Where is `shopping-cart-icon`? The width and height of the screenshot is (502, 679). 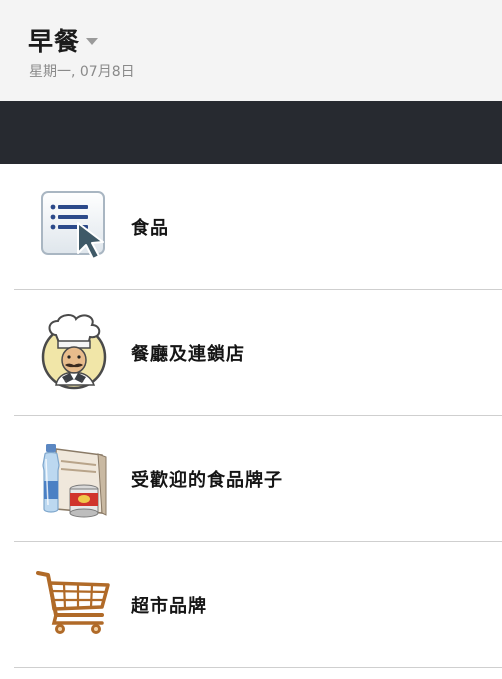 shopping-cart-icon is located at coordinates (76, 605).